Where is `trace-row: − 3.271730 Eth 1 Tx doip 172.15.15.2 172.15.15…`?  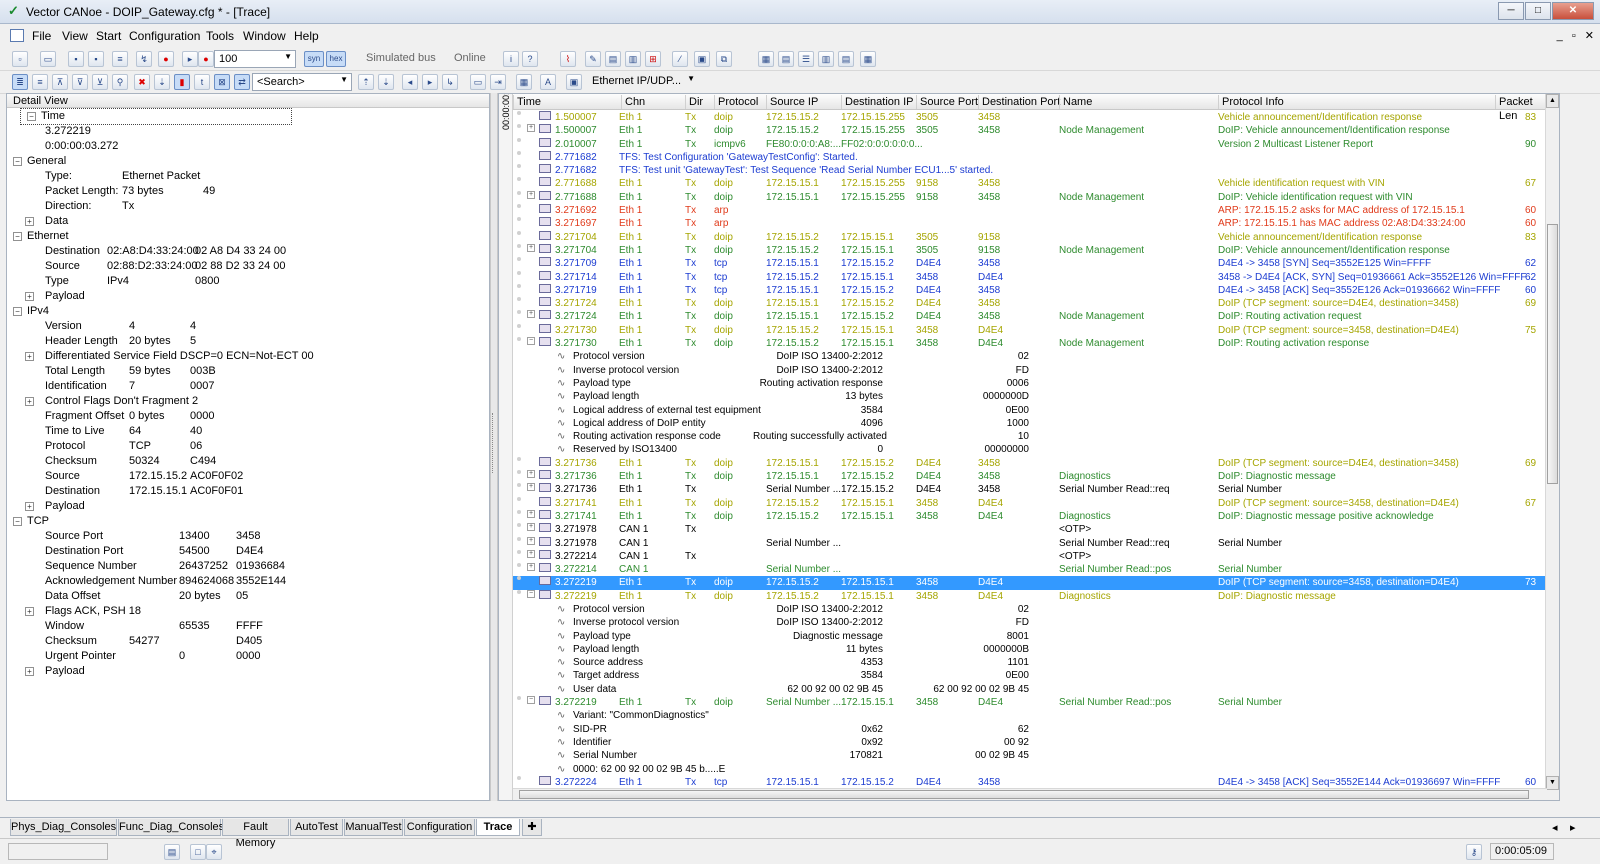
trace-row: − 3.271730 Eth 1 Tx doip 172.15.15.2 172.15.15… is located at coordinates (1030, 343).